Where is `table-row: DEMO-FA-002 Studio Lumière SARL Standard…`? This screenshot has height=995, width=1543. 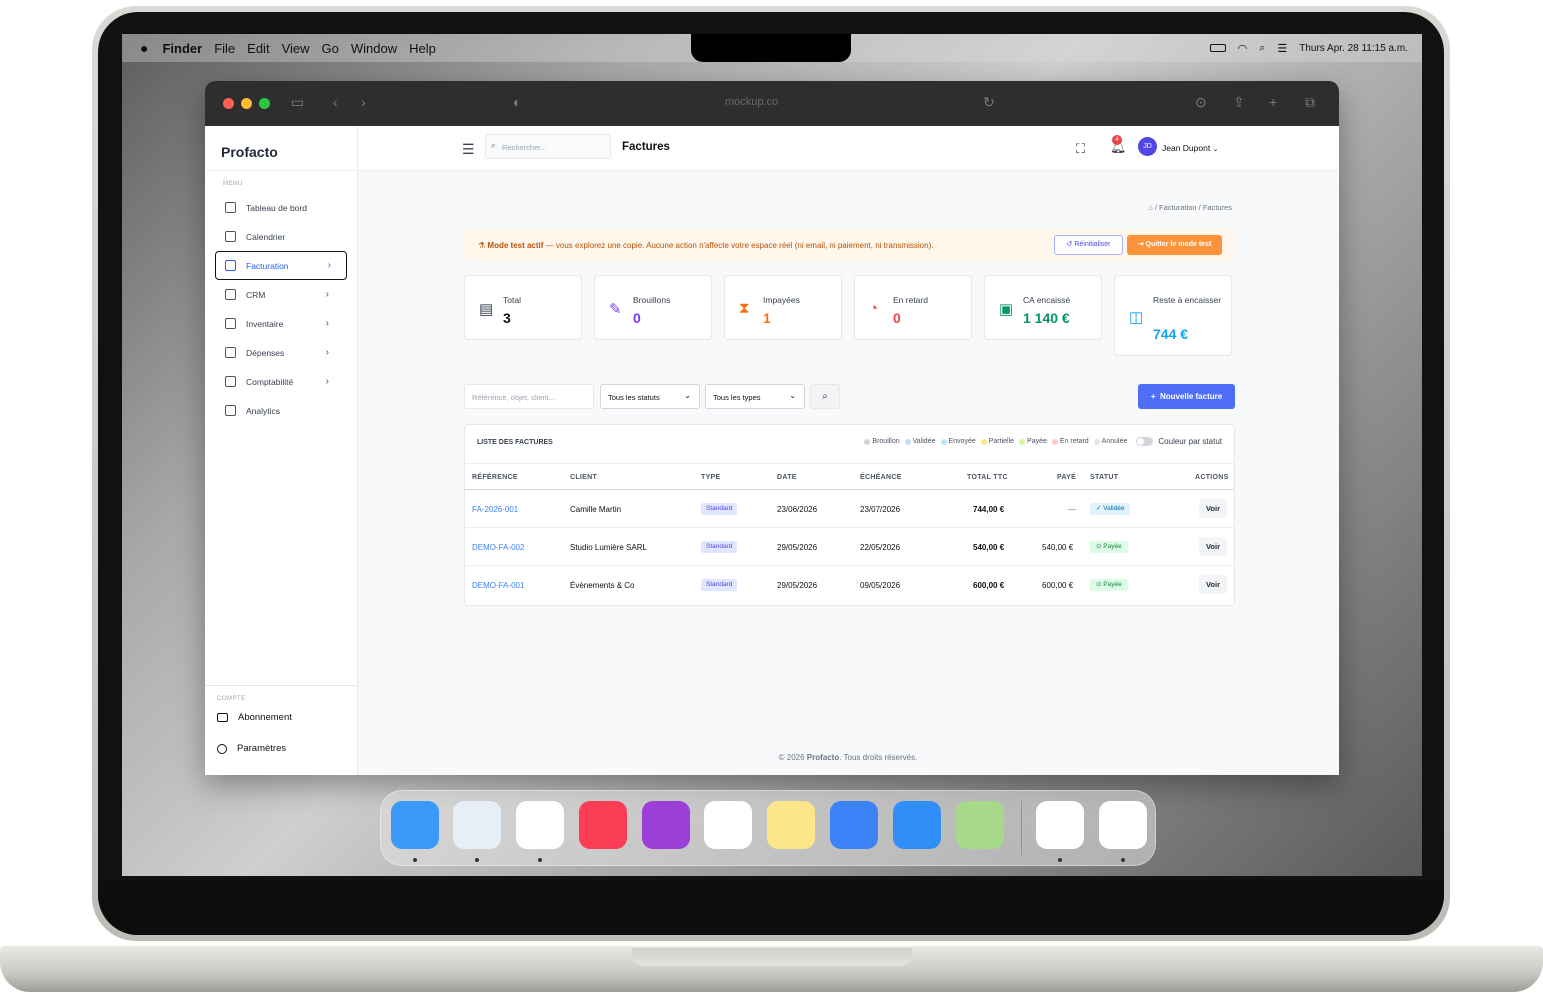 table-row: DEMO-FA-002 Studio Lumière SARL Standard… is located at coordinates (849, 547).